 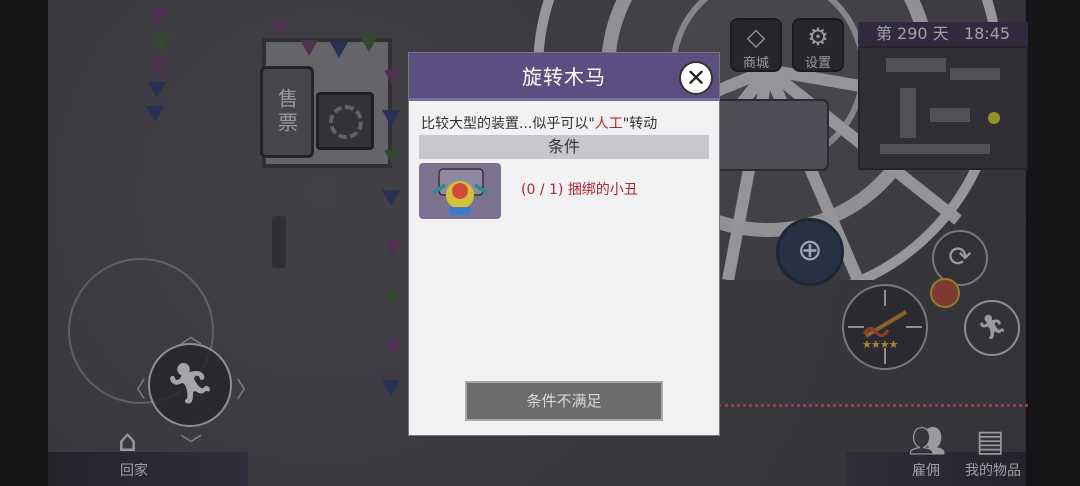 I want to click on desc-prefix: 比较大型的装置...似乎可以", so click(x=508, y=124).